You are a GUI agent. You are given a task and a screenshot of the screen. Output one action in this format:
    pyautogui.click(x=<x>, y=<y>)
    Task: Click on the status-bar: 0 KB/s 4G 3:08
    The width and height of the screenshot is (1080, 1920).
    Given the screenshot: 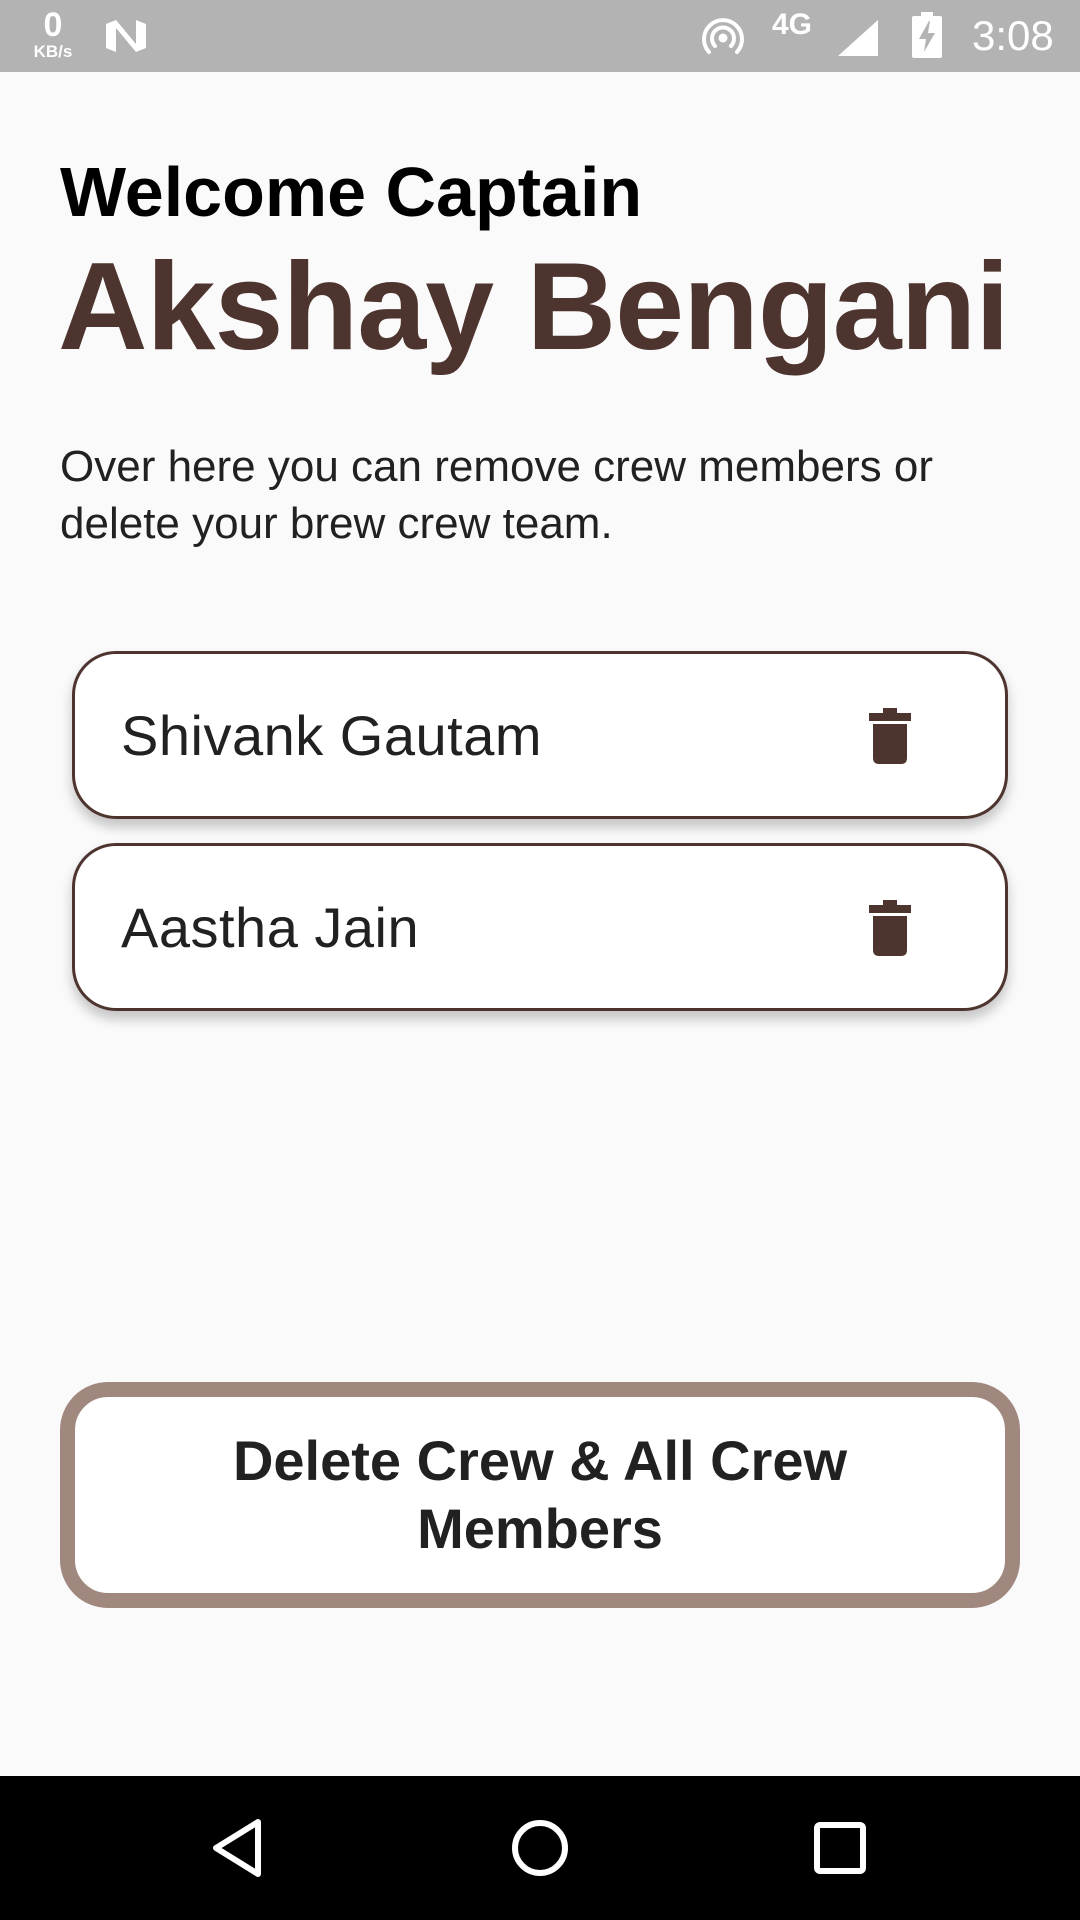 What is the action you would take?
    pyautogui.click(x=540, y=36)
    